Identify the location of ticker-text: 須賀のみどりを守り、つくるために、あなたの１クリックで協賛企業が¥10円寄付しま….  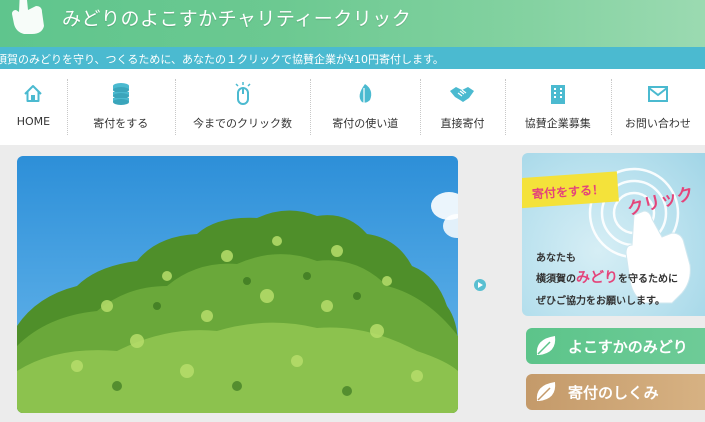
(222, 59).